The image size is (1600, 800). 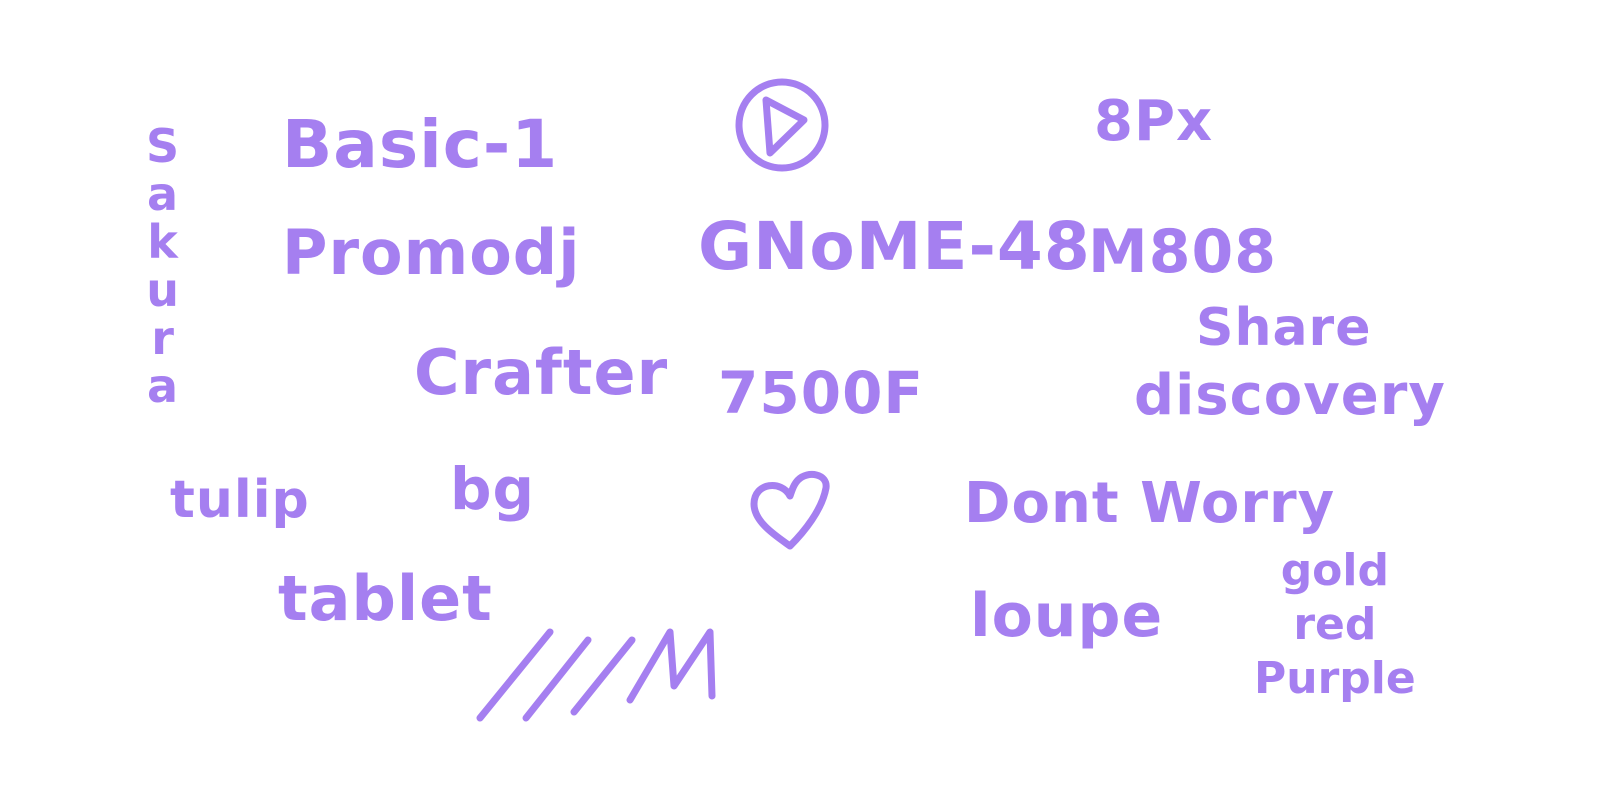 What do you see at coordinates (596, 675) in the screenshot?
I see `hatch-strokes-icon` at bounding box center [596, 675].